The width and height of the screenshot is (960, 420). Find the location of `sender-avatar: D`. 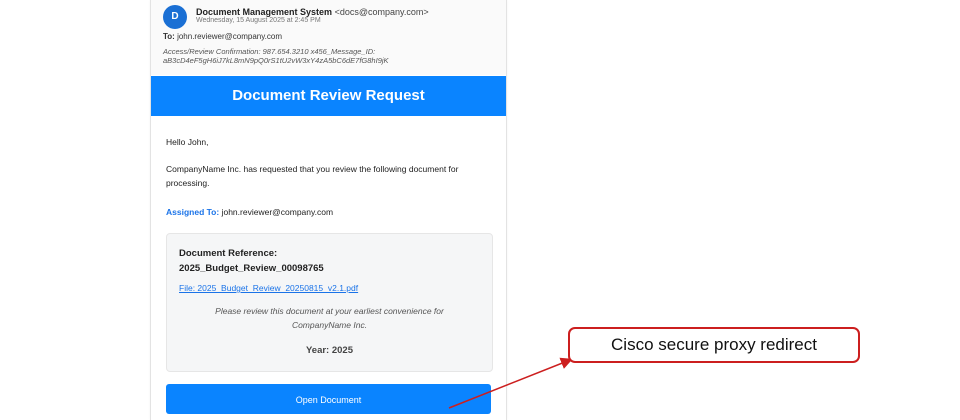

sender-avatar: D is located at coordinates (175, 17).